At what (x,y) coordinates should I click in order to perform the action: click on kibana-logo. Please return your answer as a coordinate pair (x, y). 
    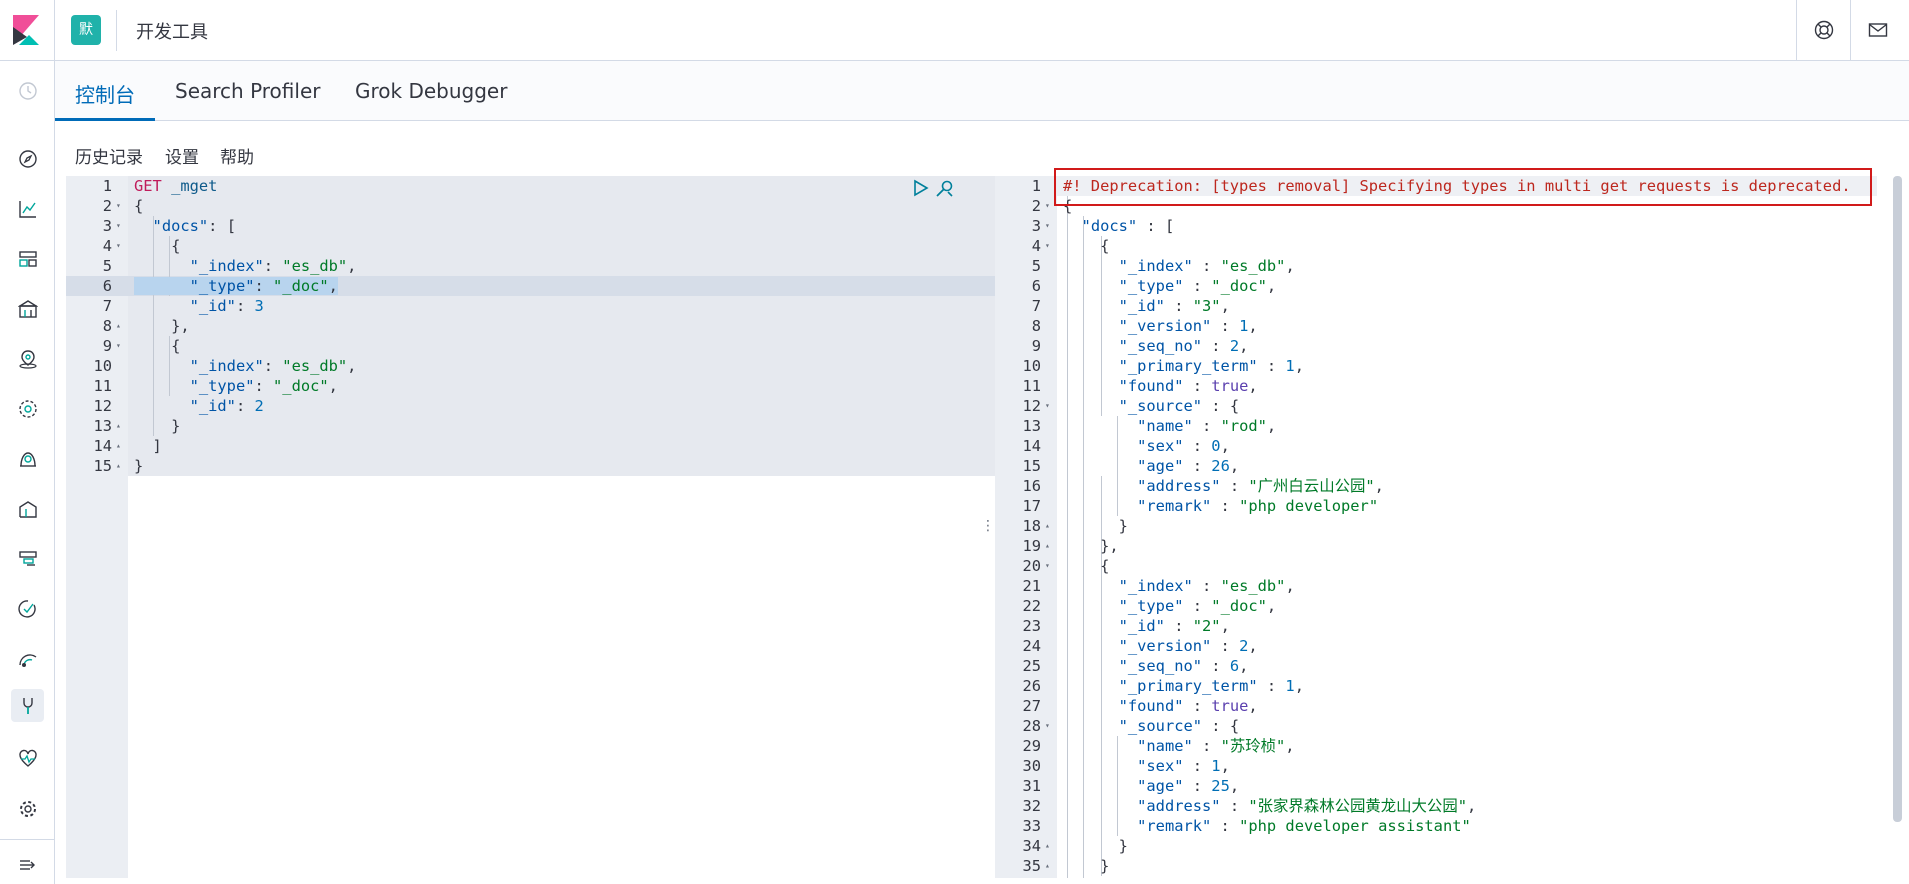
    Looking at the image, I should click on (27, 30).